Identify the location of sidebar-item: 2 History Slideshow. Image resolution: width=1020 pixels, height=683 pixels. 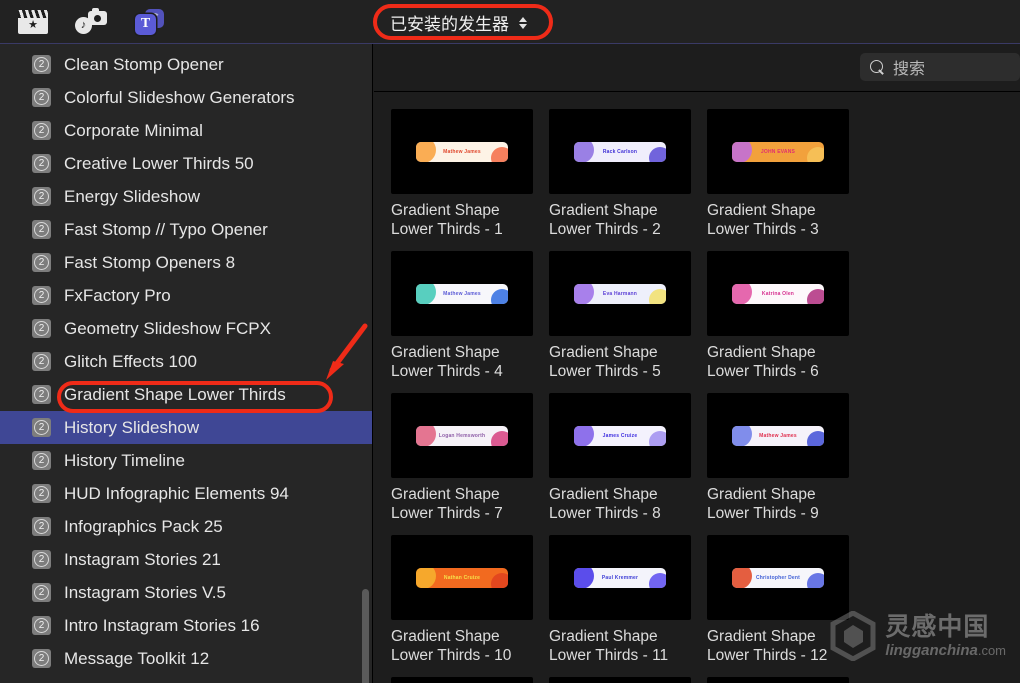
(186, 427).